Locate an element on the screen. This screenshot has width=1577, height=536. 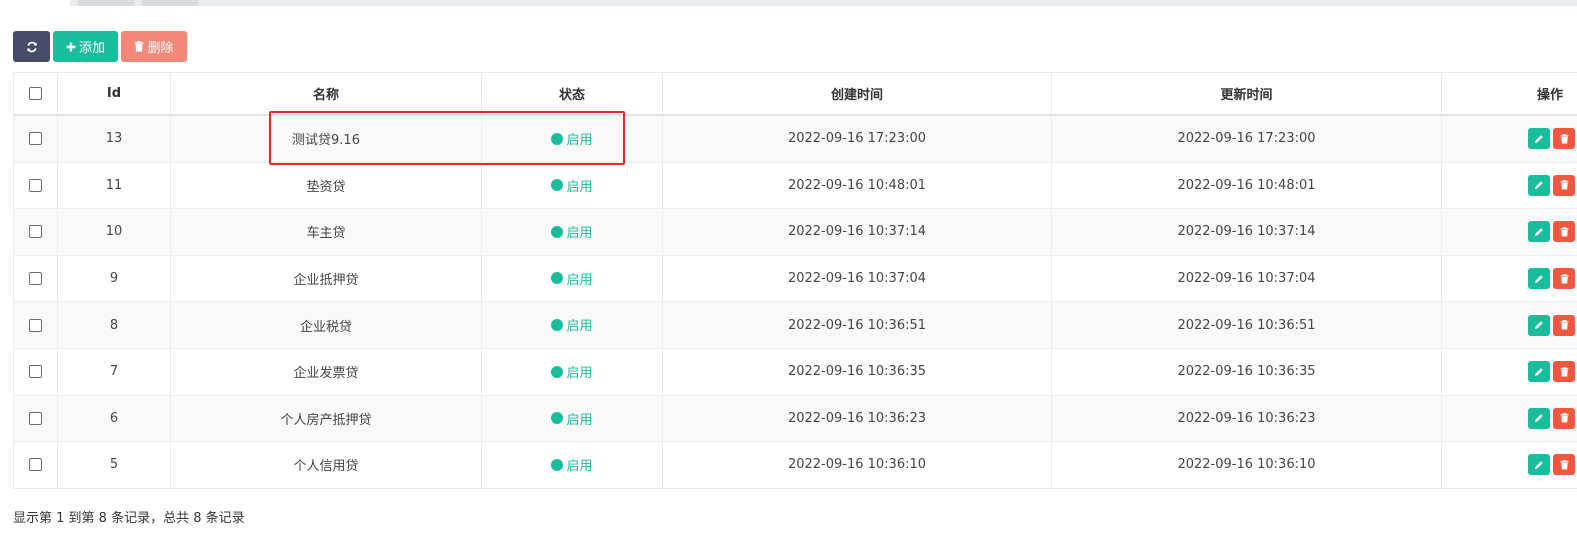
cell-id: 6 is located at coordinates (114, 418).